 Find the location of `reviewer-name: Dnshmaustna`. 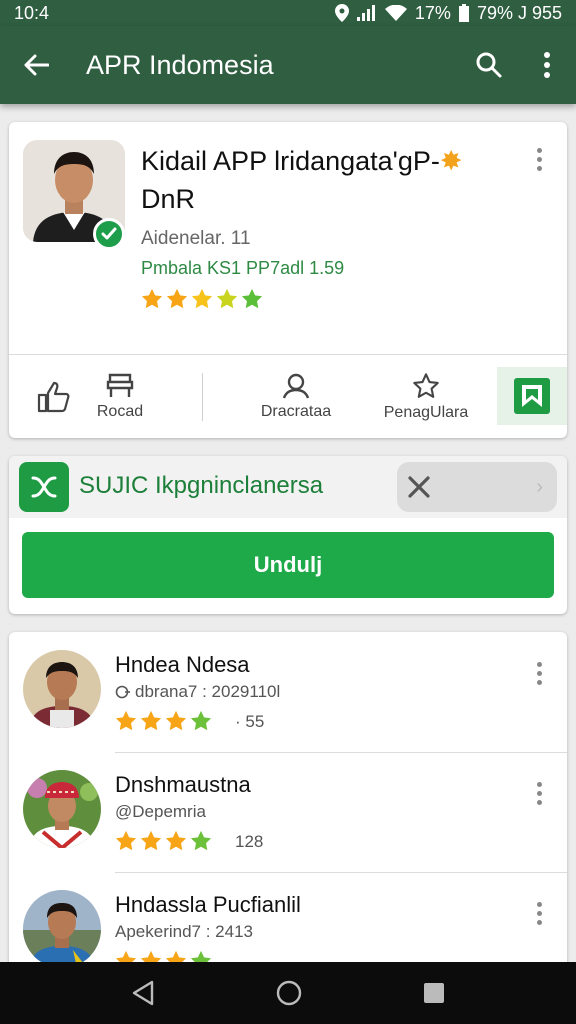

reviewer-name: Dnshmaustna is located at coordinates (183, 784).